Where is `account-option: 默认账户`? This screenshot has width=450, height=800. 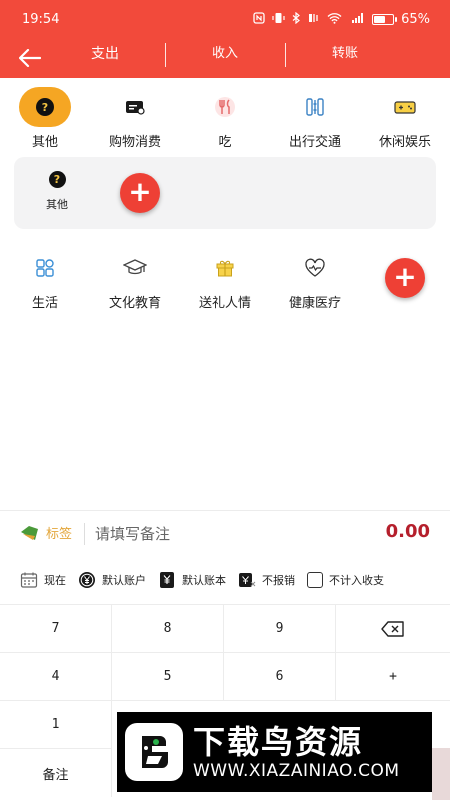
account-option: 默认账户 is located at coordinates (112, 580).